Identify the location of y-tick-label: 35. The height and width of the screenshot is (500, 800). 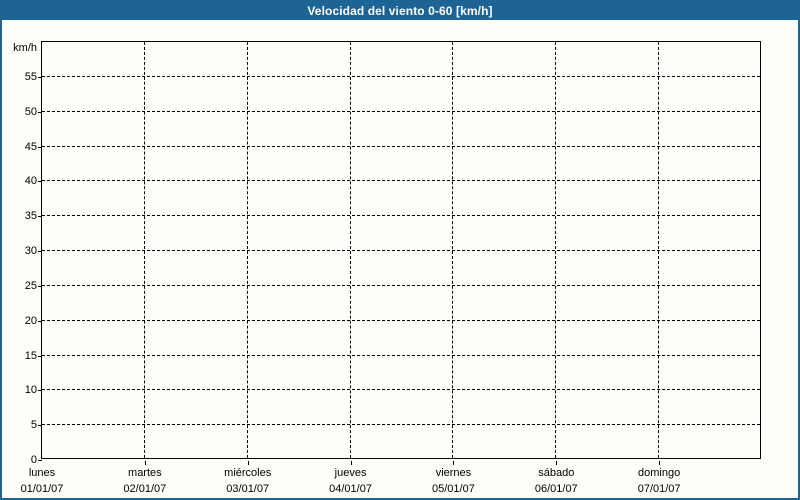
(30, 216).